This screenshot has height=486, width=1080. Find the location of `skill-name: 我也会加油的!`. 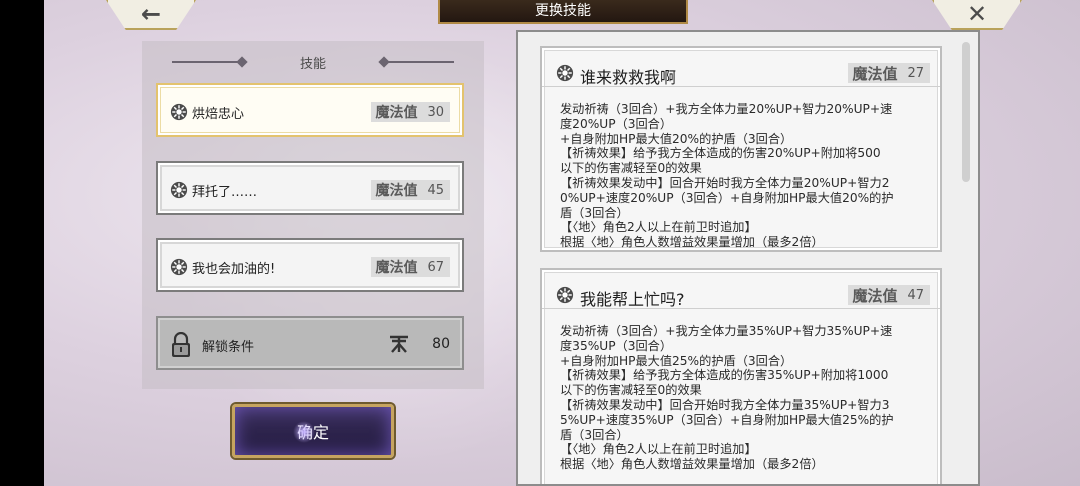

skill-name: 我也会加油的! is located at coordinates (234, 269).